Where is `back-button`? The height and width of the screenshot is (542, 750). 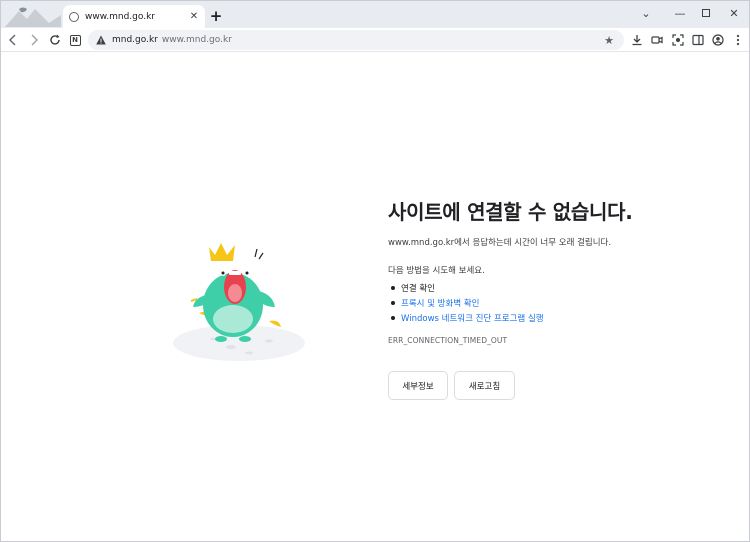 back-button is located at coordinates (13, 40).